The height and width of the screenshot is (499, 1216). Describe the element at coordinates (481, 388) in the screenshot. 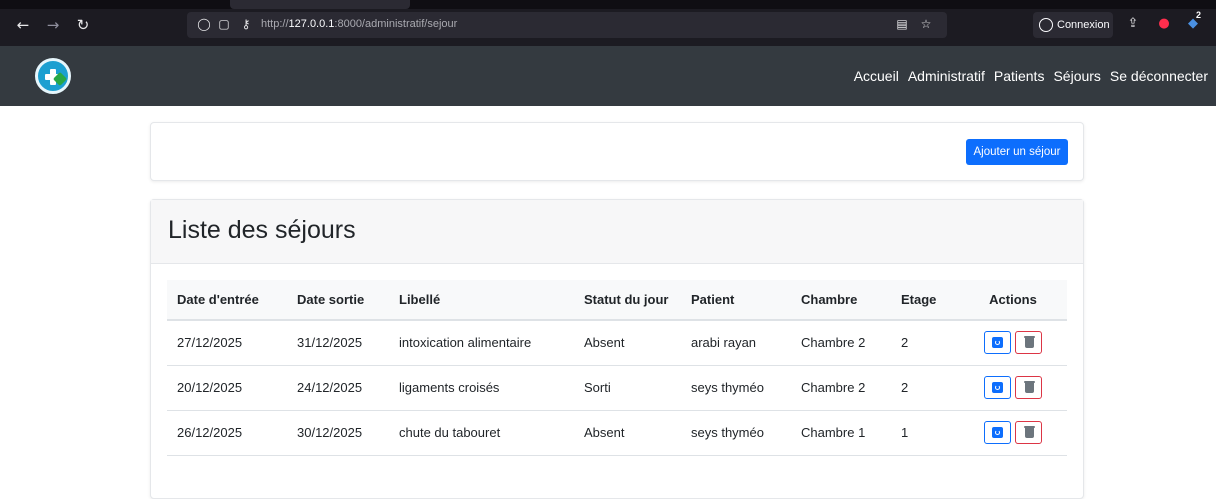

I see `cell-libelle: ligaments croisés` at that location.